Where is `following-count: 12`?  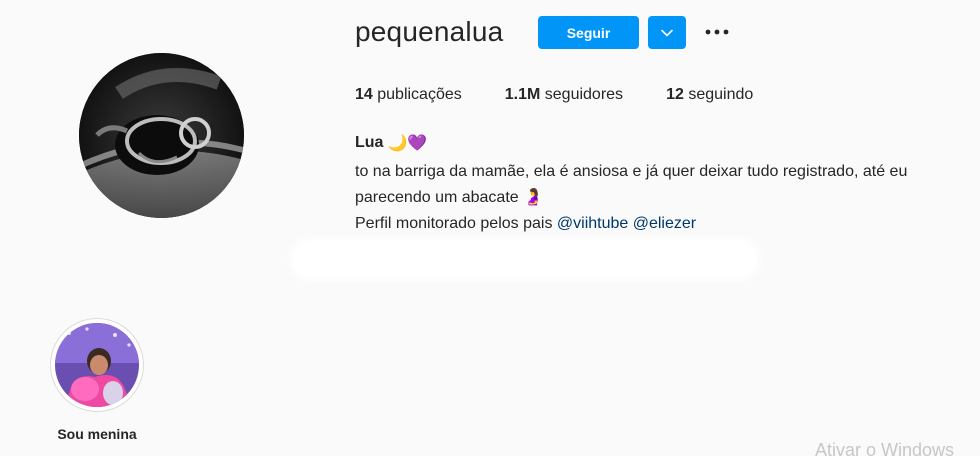
following-count: 12 is located at coordinates (675, 94).